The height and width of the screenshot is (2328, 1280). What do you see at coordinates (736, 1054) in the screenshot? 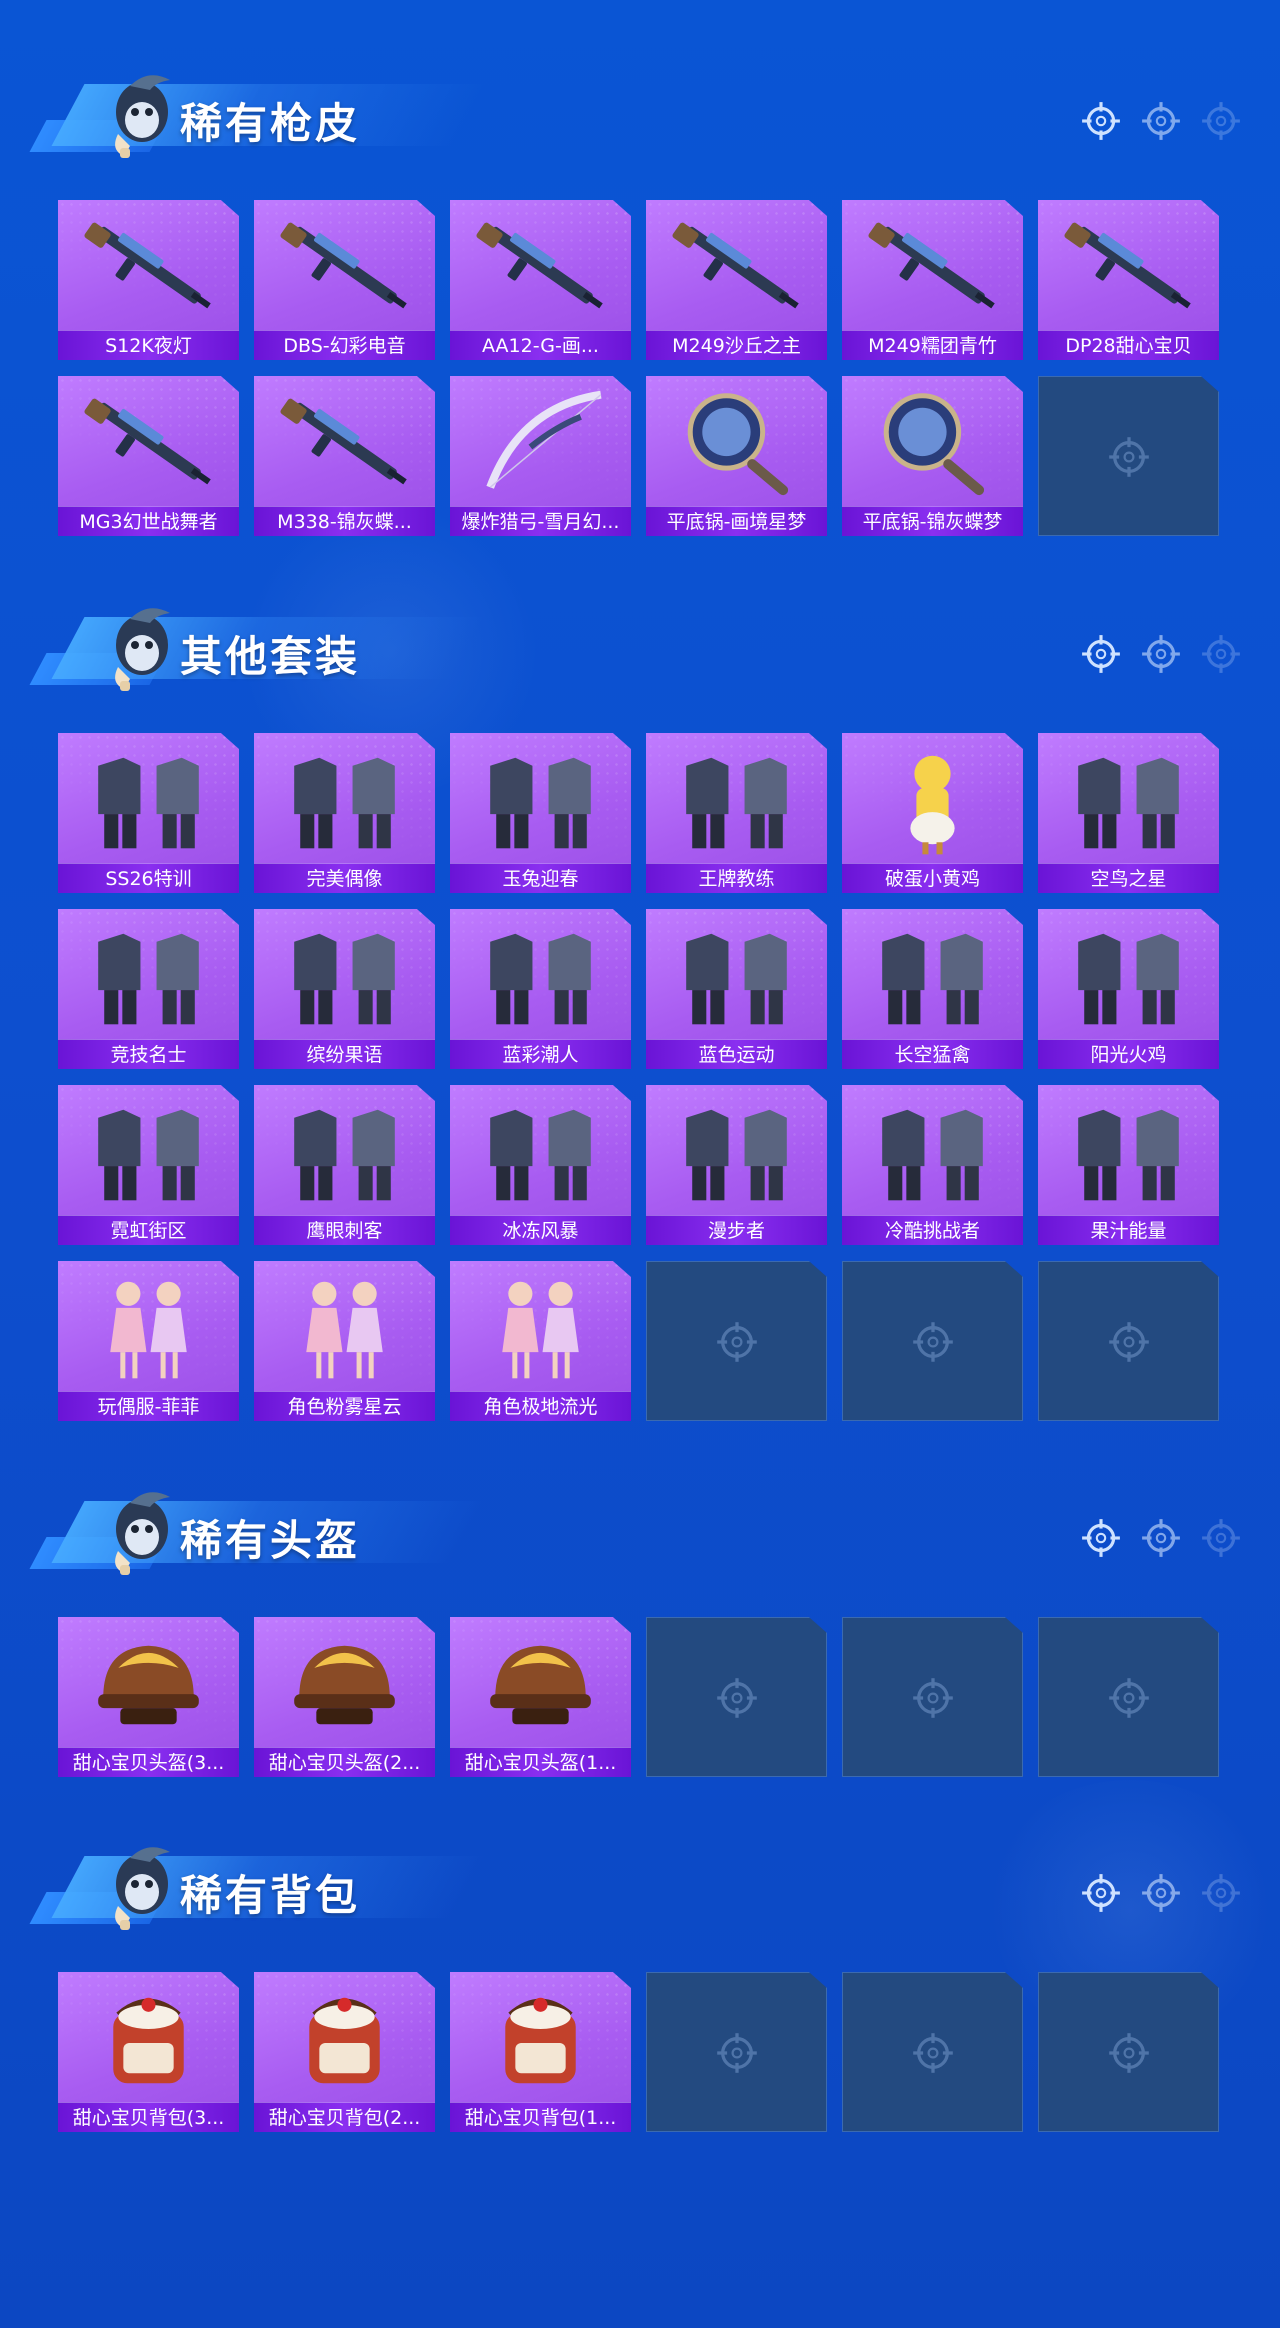
I see `item-label: 蓝色运动` at bounding box center [736, 1054].